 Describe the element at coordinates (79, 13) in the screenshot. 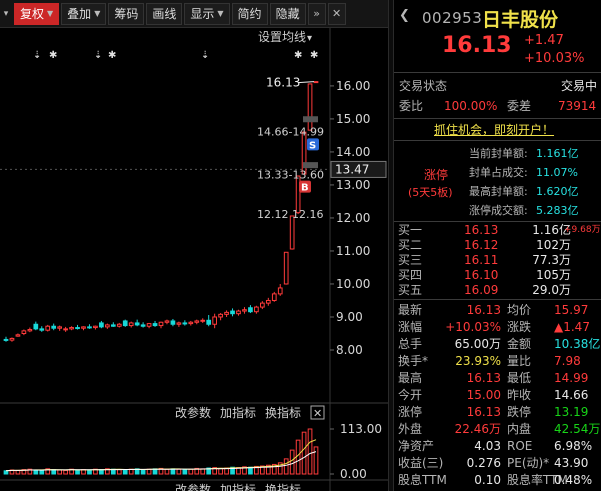

I see `toolbar-button-label: 叠加` at that location.